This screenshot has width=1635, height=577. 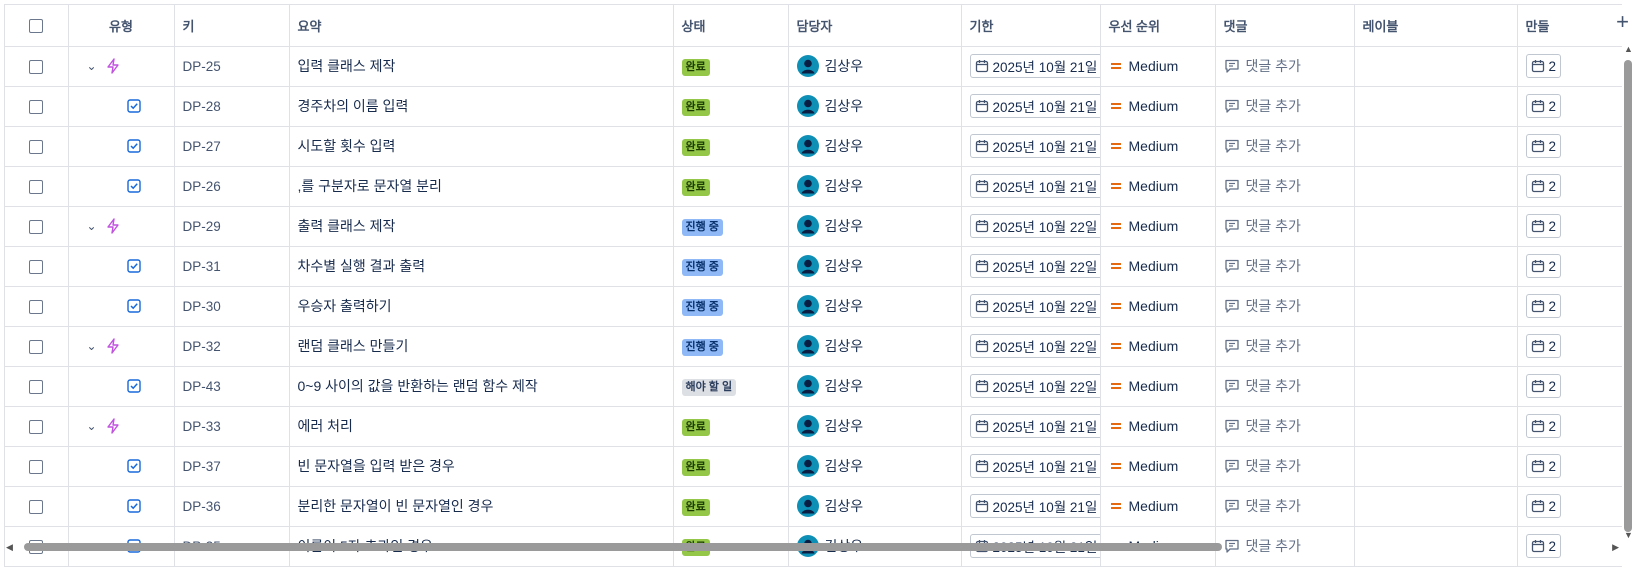 What do you see at coordinates (121, 26) in the screenshot?
I see `column-header-type: 유형` at bounding box center [121, 26].